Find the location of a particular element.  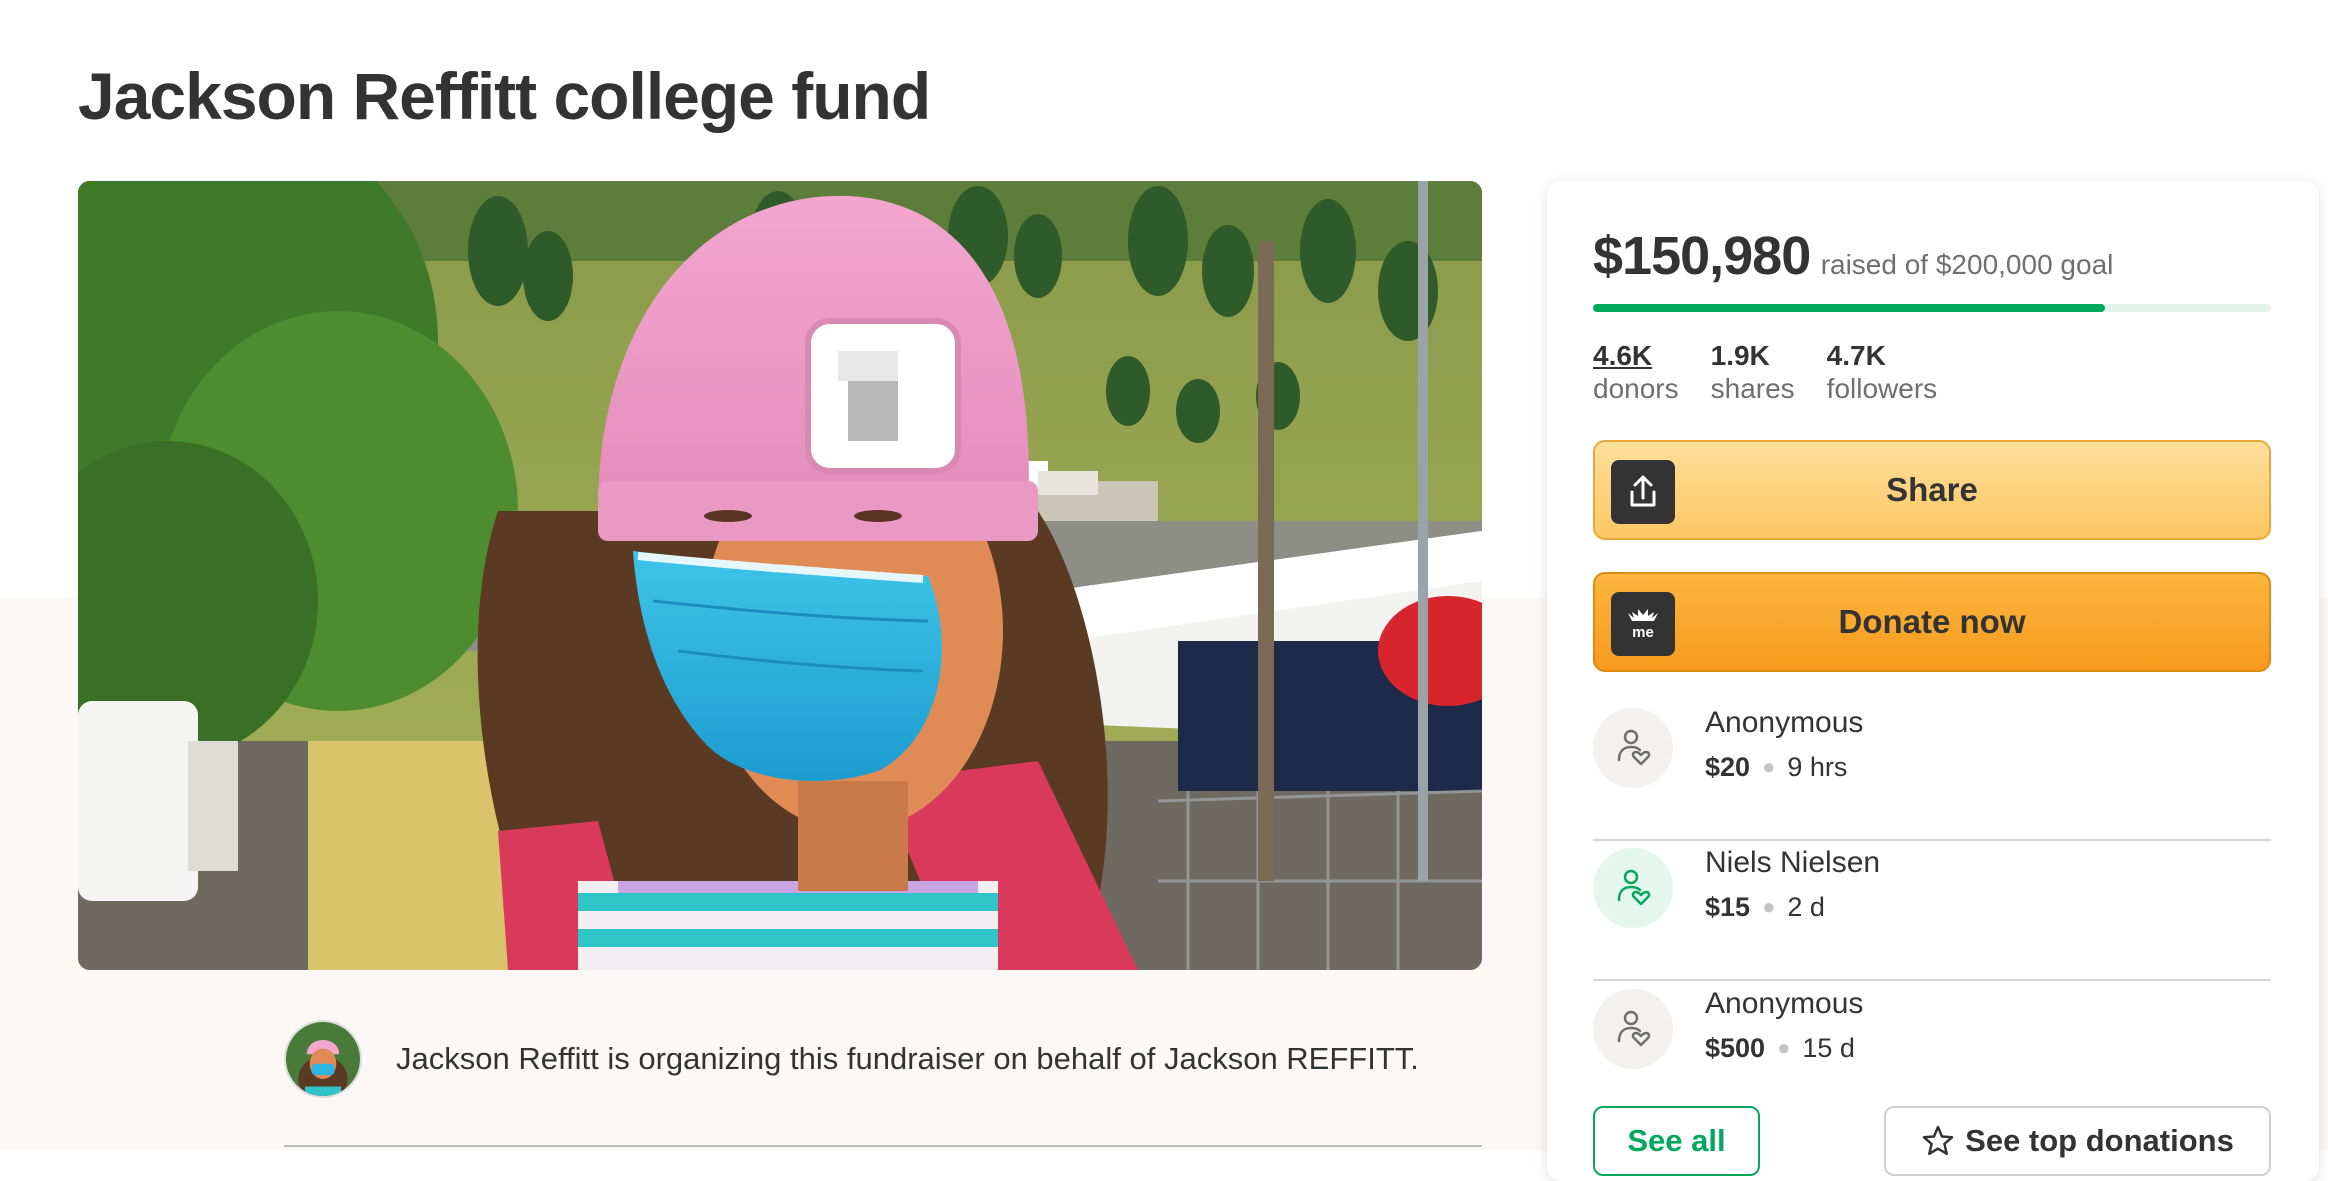

donation-time: 9 hrs is located at coordinates (1817, 767).